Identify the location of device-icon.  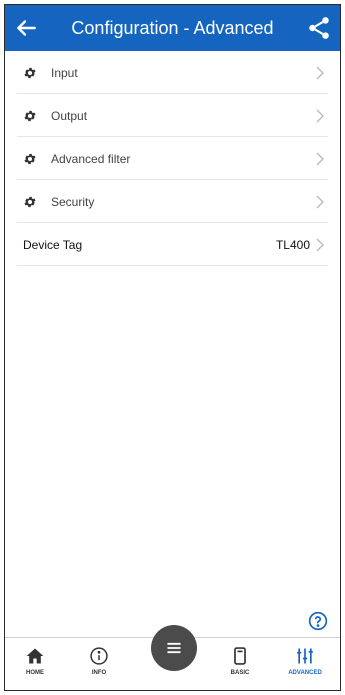
(240, 656).